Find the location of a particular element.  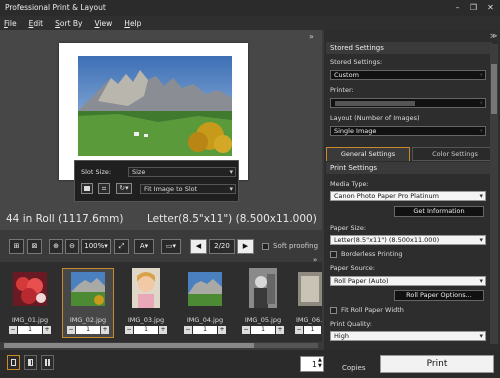

menu-sort-by: Sort By is located at coordinates (68, 23).